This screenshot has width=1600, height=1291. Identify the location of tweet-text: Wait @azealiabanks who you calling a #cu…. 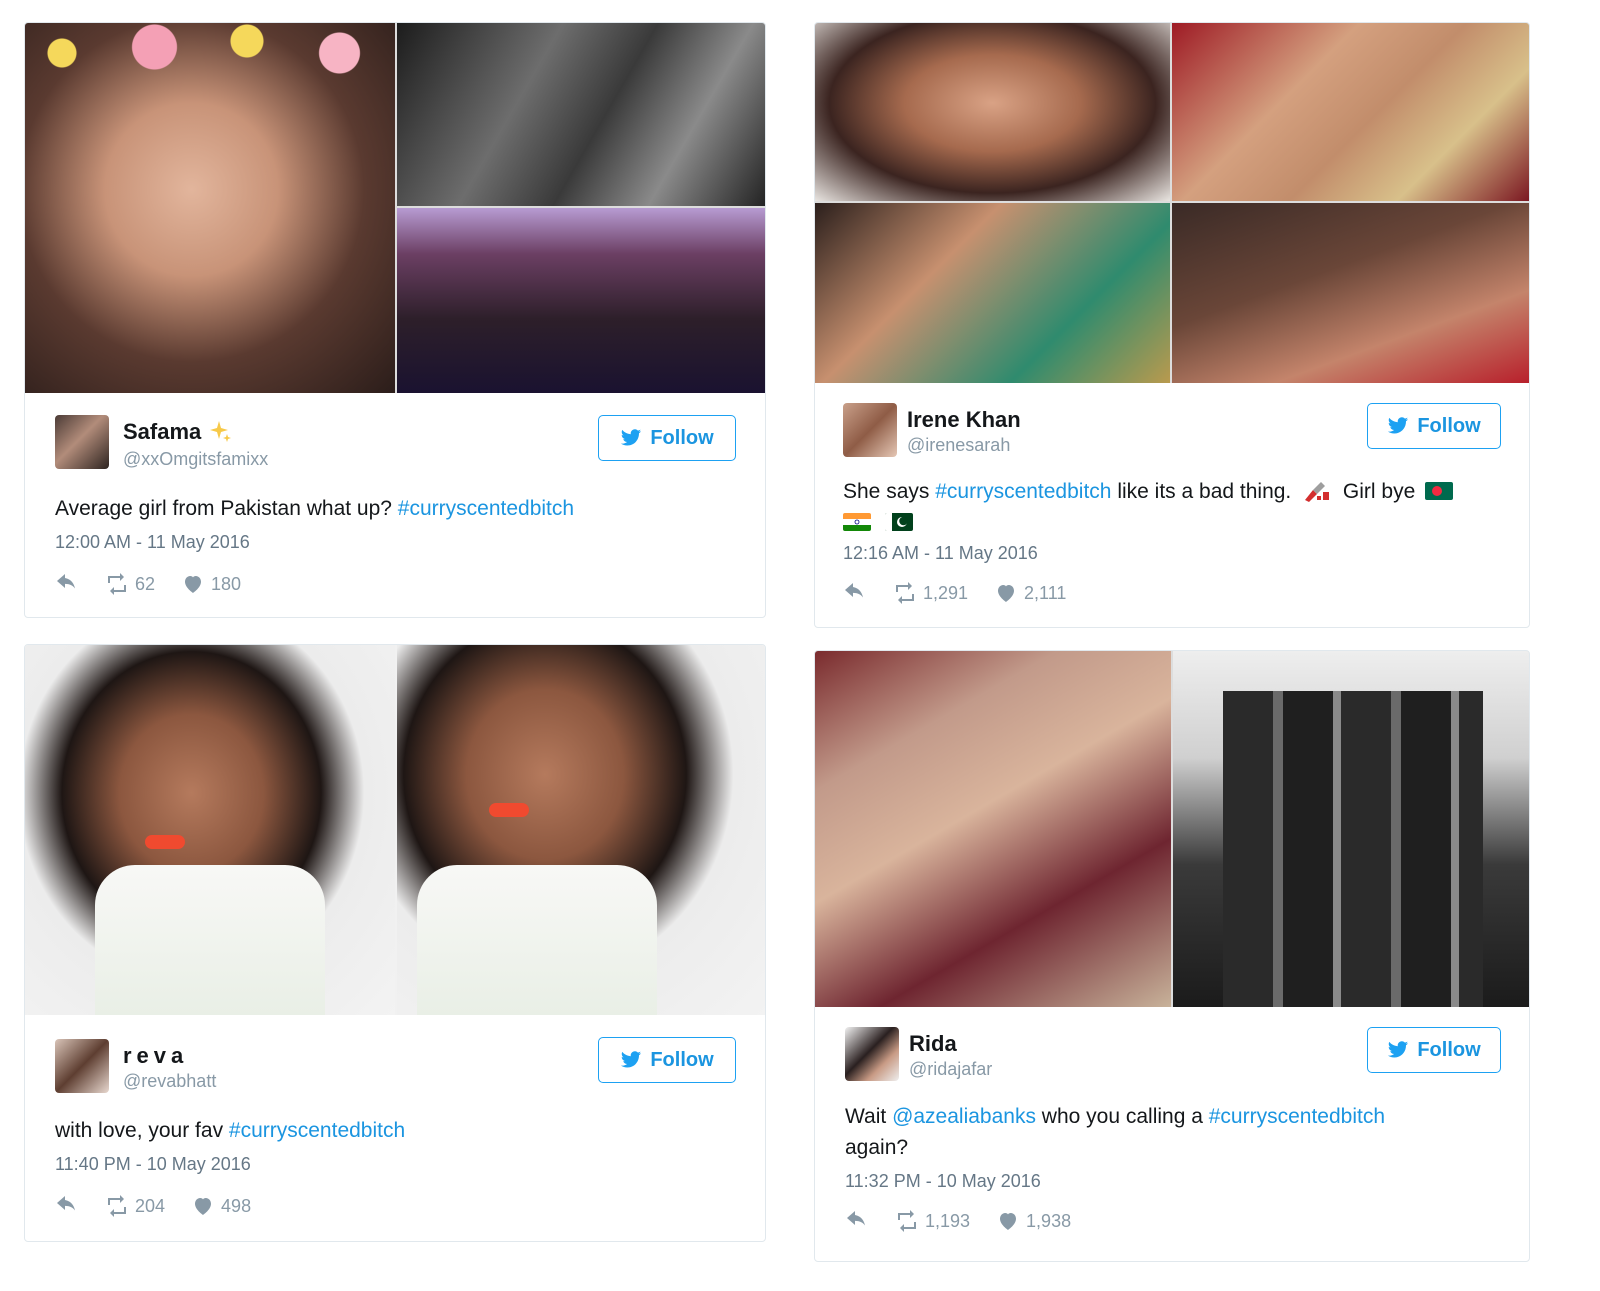
(1165, 1132).